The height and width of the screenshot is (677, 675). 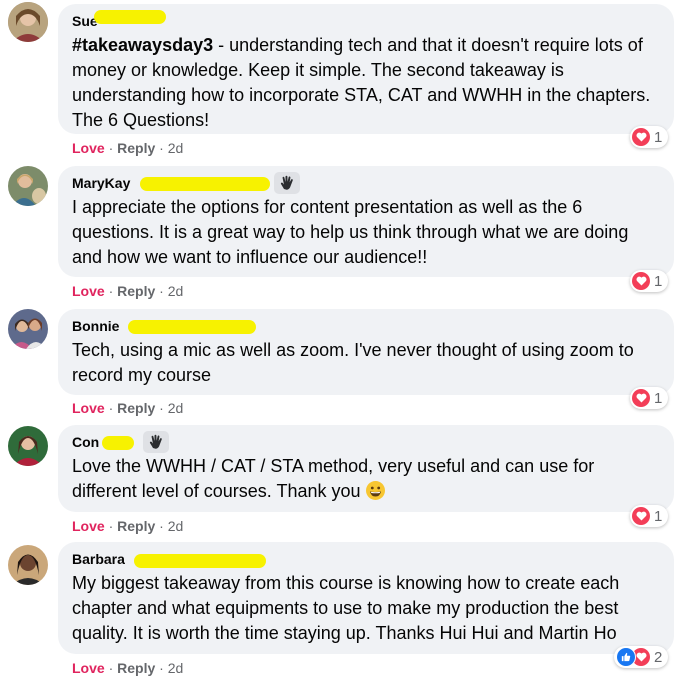 I want to click on like-icon, so click(x=626, y=657).